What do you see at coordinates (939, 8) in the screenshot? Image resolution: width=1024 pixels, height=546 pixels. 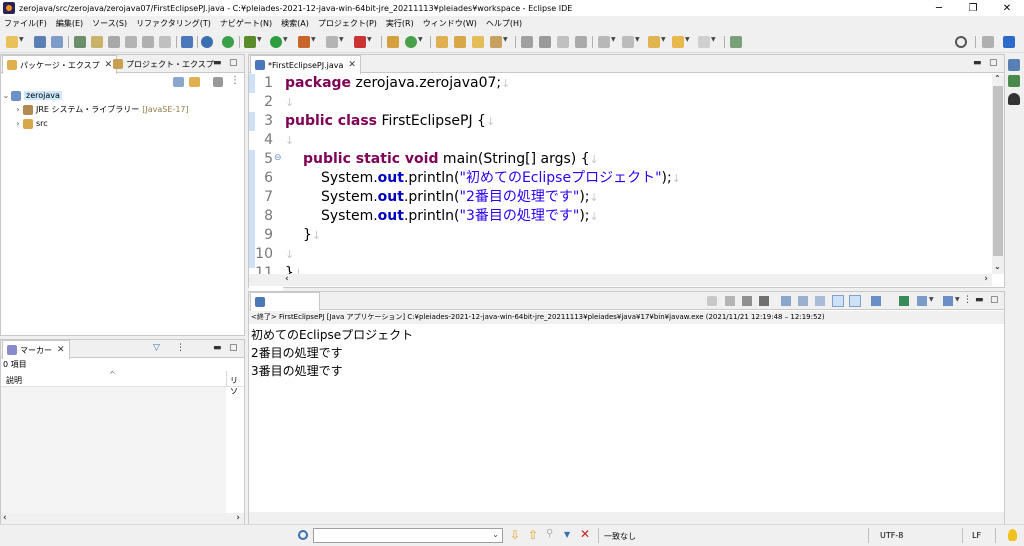 I see `minimize-button: ─` at bounding box center [939, 8].